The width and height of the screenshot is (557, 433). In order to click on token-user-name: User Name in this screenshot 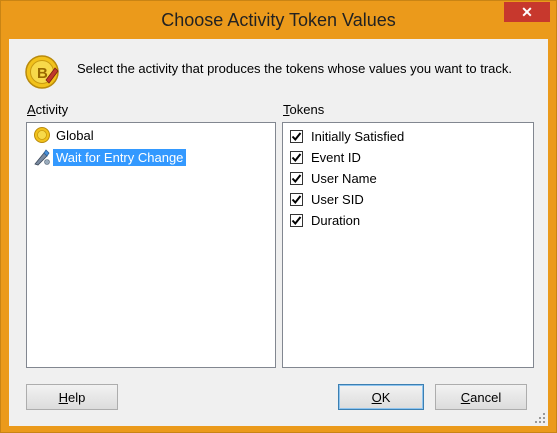, I will do `click(333, 178)`.